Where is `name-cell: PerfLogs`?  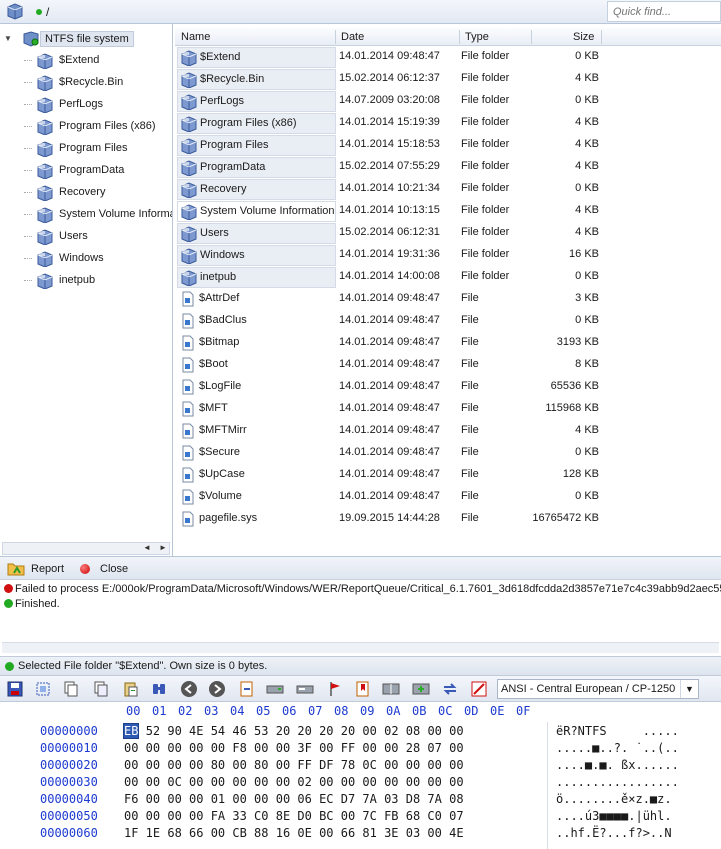
name-cell: PerfLogs is located at coordinates (256, 101).